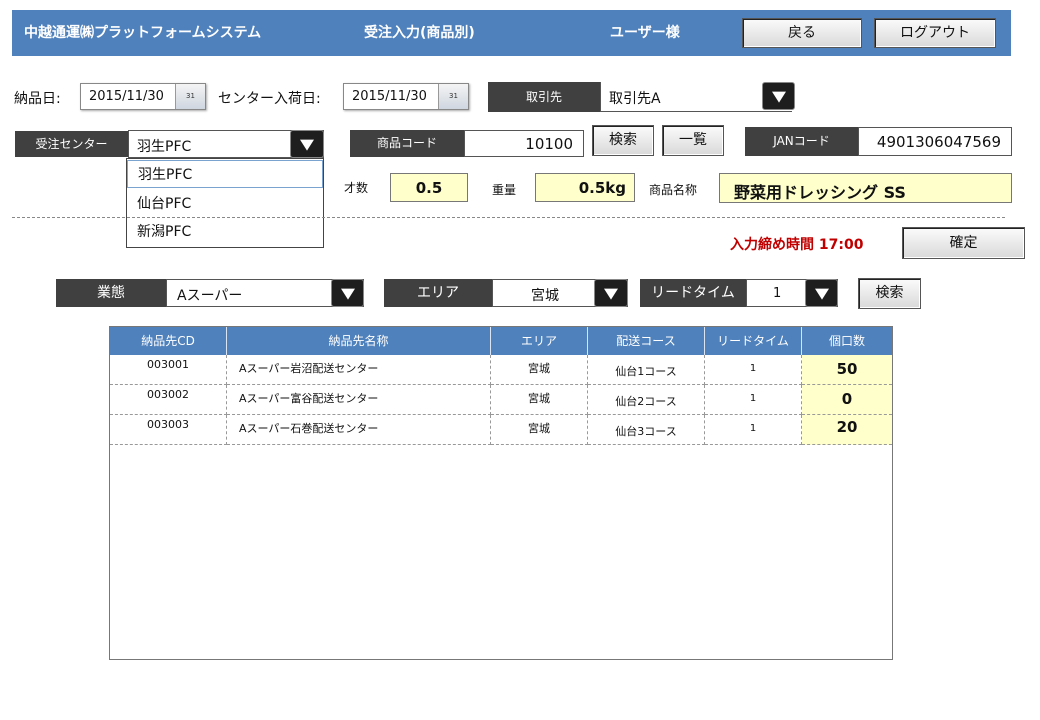  Describe the element at coordinates (963, 243) in the screenshot. I see `confirm-button: 確定` at that location.